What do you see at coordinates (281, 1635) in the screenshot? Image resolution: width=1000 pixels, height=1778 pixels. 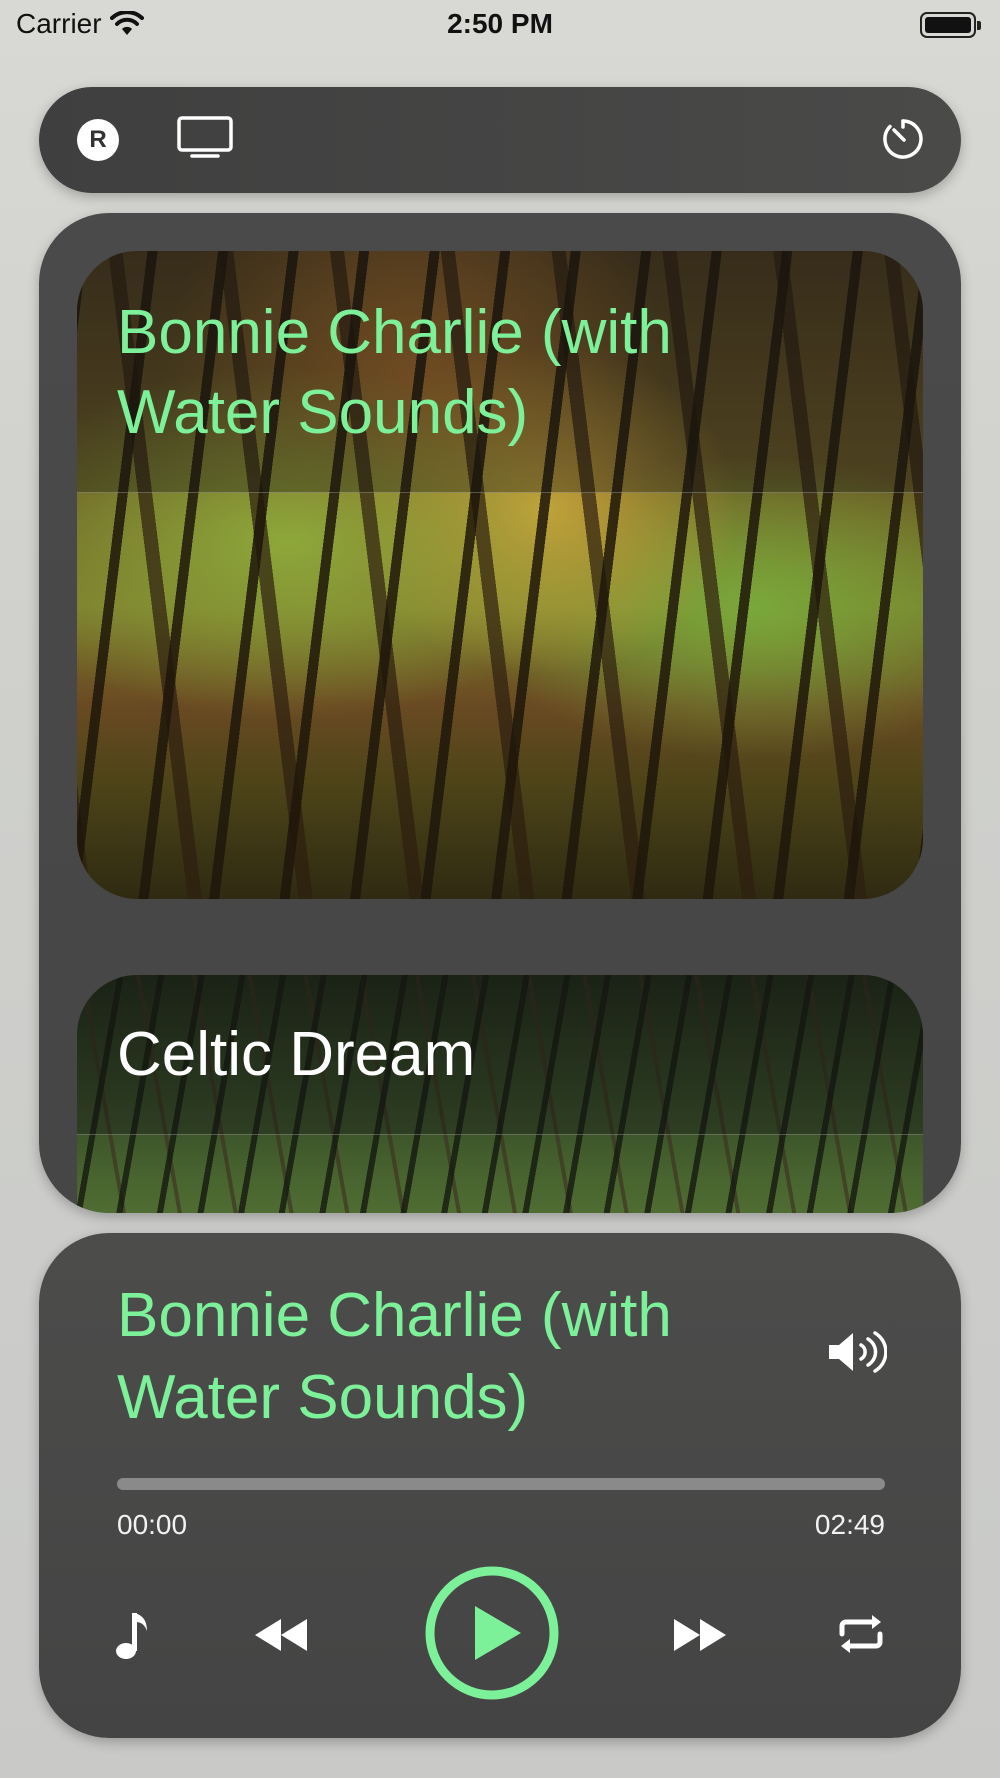 I see `rewind-icon` at bounding box center [281, 1635].